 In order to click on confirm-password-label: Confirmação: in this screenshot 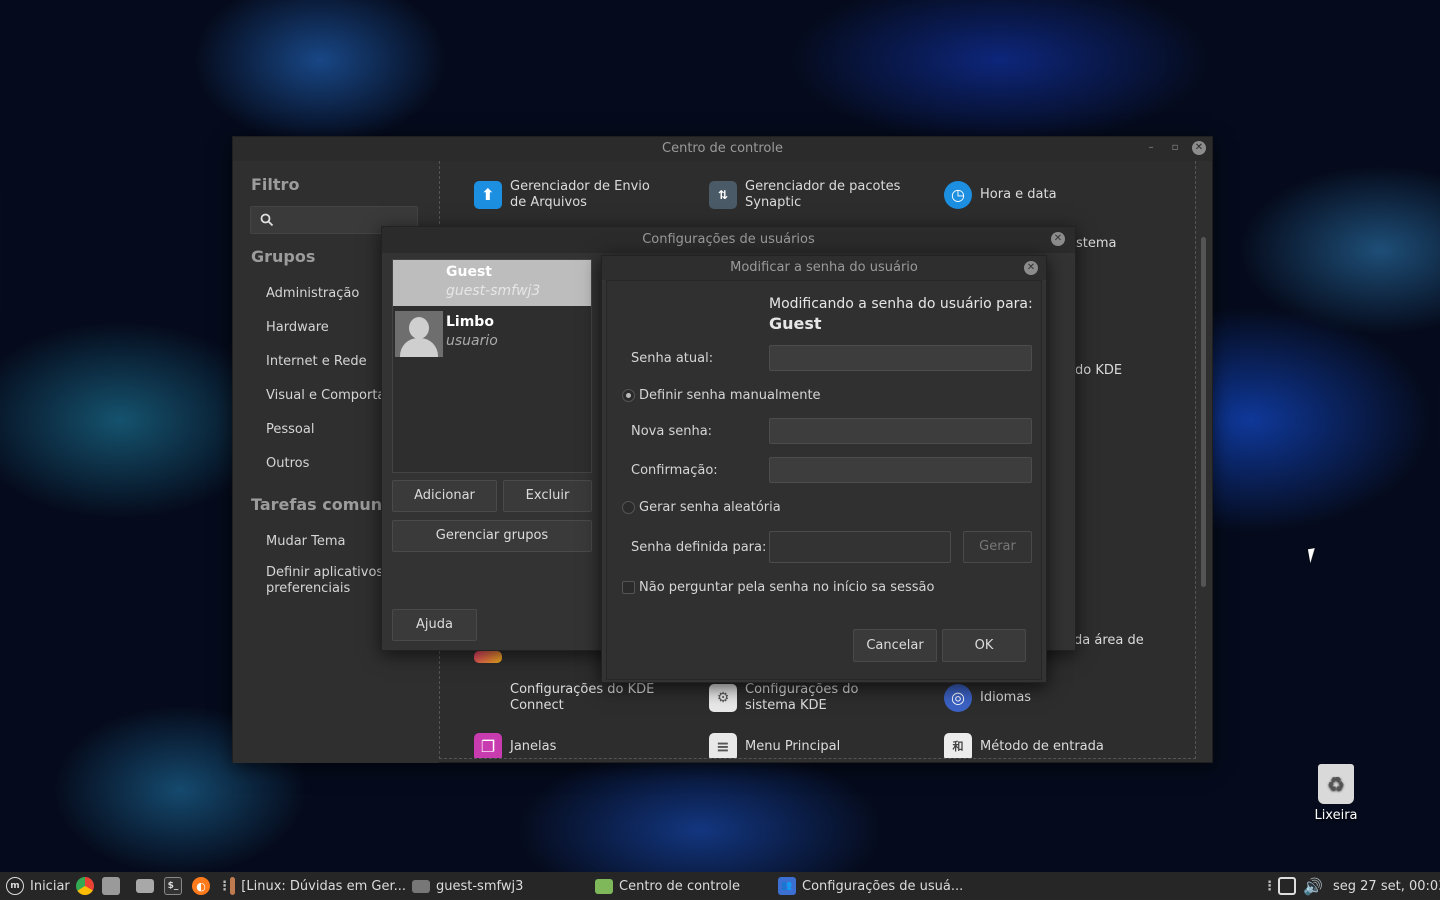, I will do `click(674, 470)`.